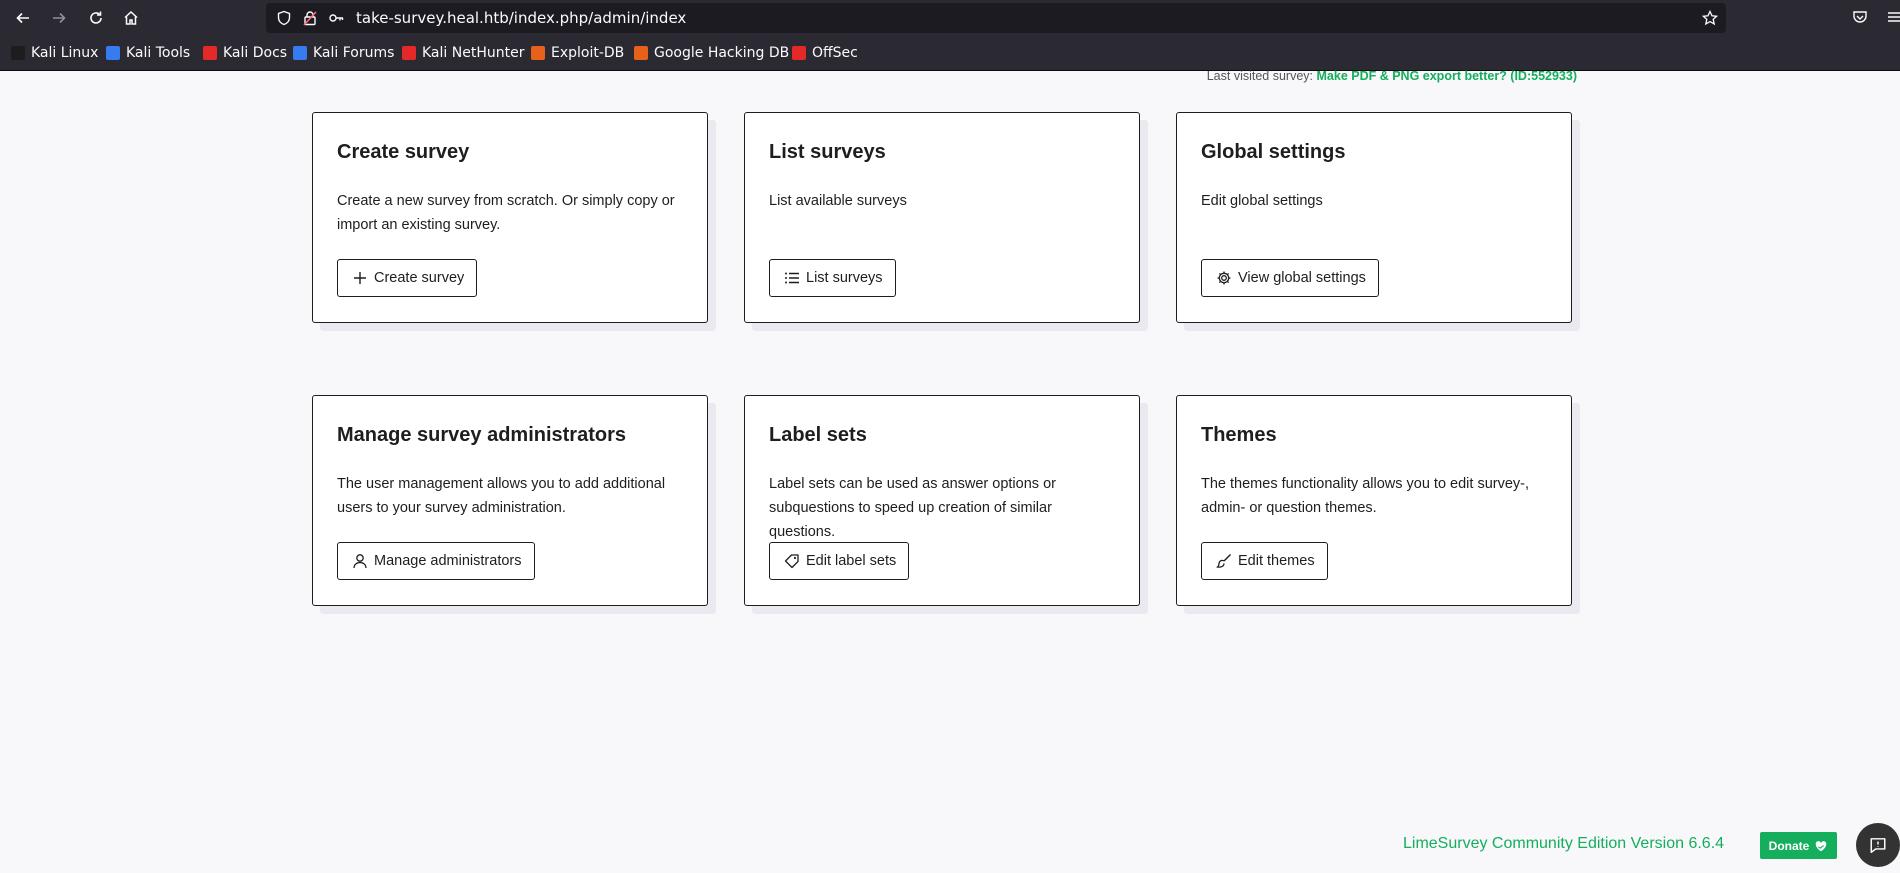  Describe the element at coordinates (839, 561) in the screenshot. I see `edit-label-sets-button: Edit label sets` at that location.